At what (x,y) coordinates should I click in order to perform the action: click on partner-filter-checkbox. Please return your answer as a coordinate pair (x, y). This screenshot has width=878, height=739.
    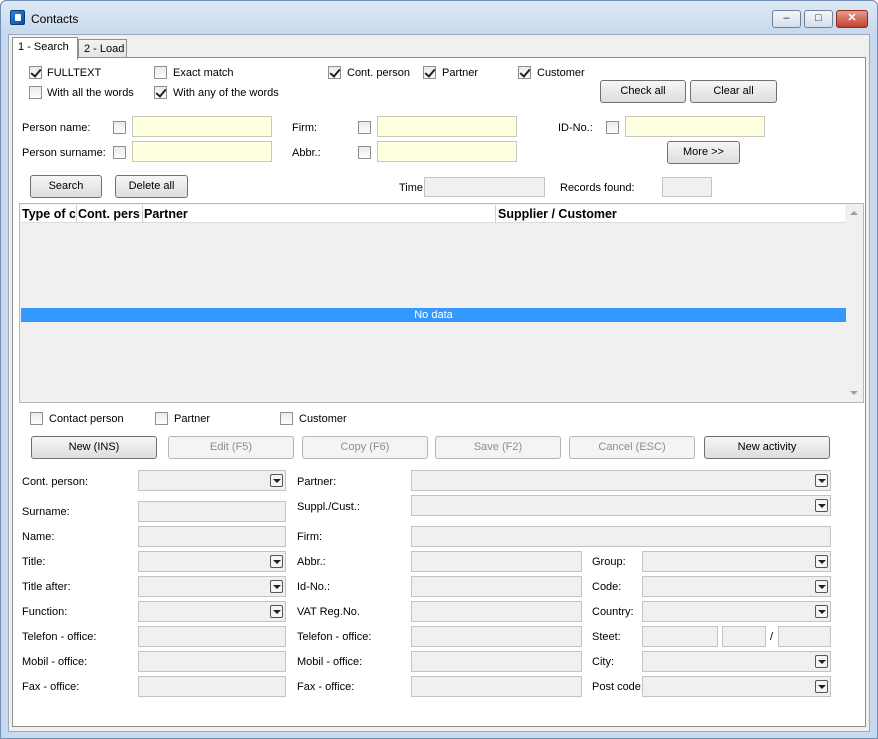
    Looking at the image, I should click on (161, 418).